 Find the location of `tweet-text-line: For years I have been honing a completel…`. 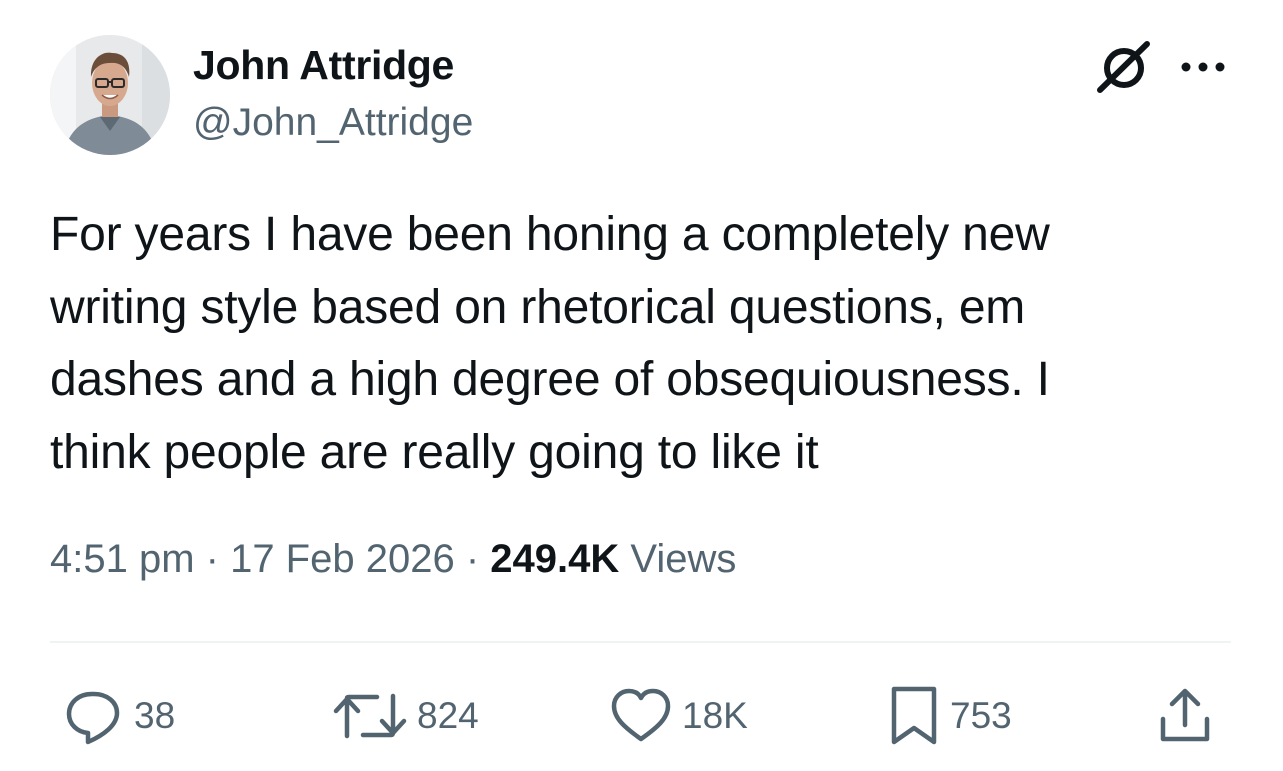

tweet-text-line: For years I have been honing a completel… is located at coordinates (550, 234).